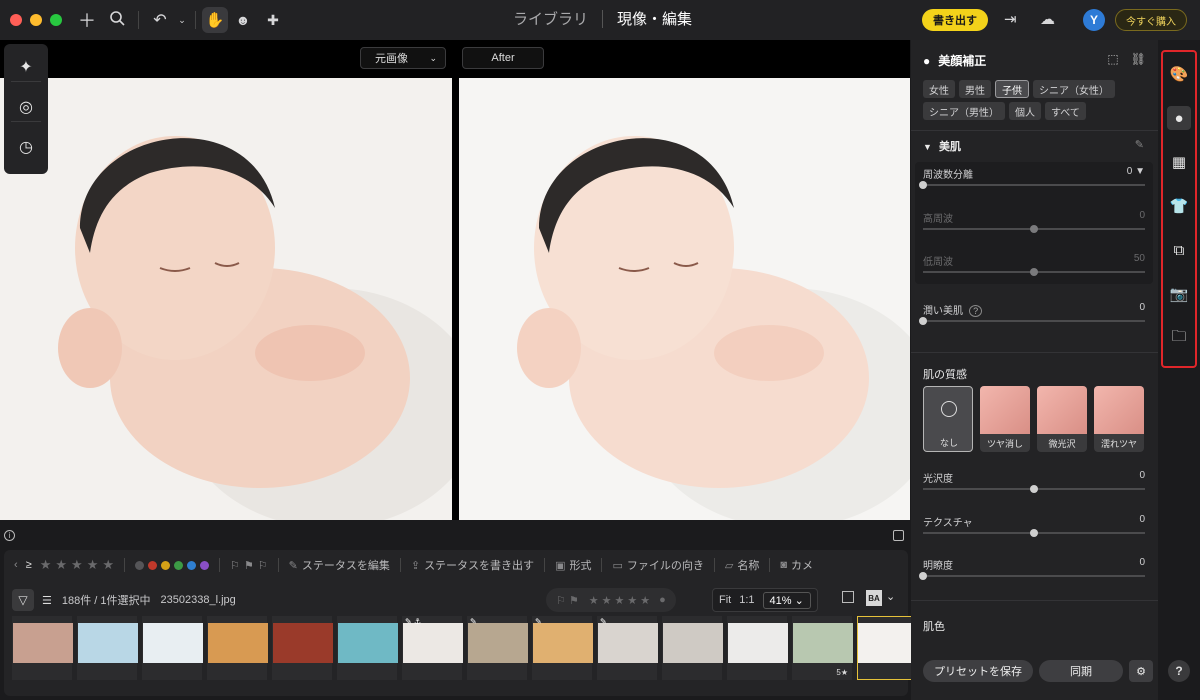  What do you see at coordinates (1065, 111) in the screenshot?
I see `subject-chip: すべて` at bounding box center [1065, 111].